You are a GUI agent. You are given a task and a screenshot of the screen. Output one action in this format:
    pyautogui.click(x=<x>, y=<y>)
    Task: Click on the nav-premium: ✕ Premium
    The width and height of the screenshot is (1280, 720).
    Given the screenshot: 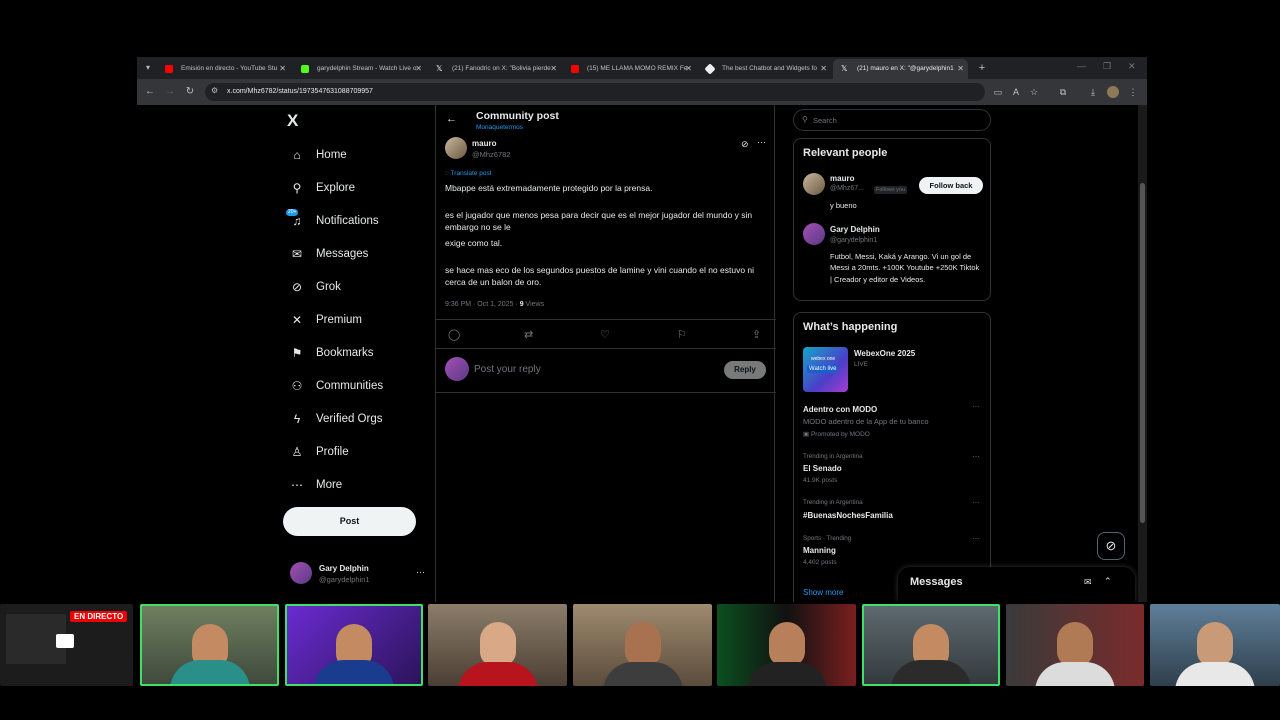 What is the action you would take?
    pyautogui.click(x=326, y=320)
    